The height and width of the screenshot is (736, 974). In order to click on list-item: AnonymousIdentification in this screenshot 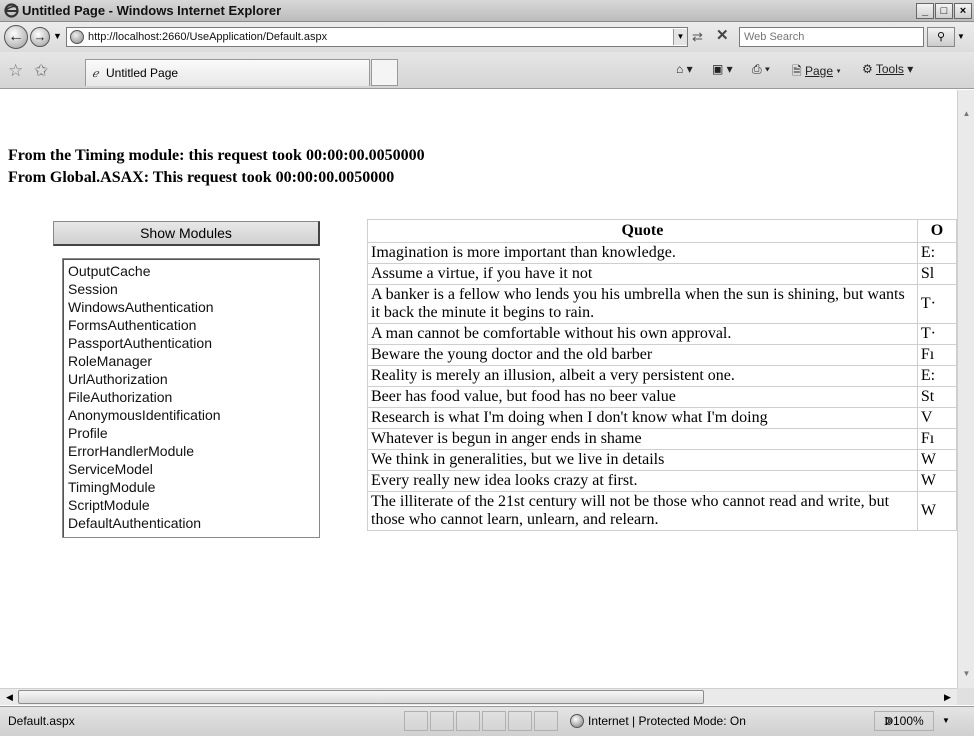, I will do `click(193, 415)`.